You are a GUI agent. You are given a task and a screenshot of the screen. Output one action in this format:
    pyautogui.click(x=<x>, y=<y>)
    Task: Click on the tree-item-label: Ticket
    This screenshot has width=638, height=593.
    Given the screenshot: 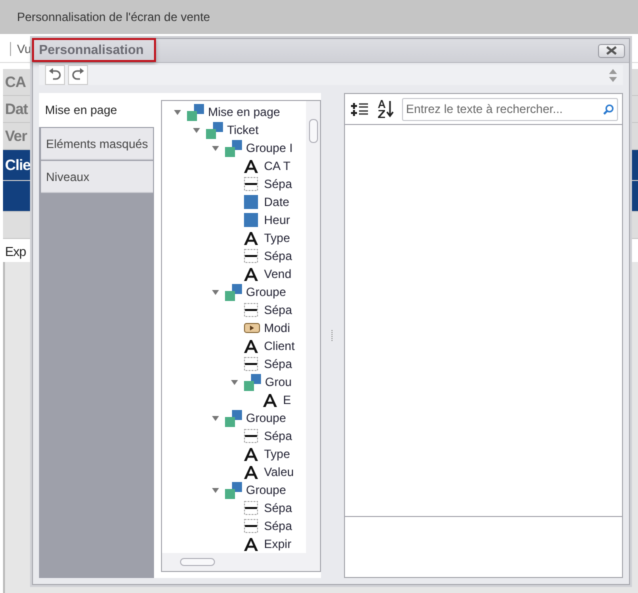 What is the action you would take?
    pyautogui.click(x=243, y=130)
    